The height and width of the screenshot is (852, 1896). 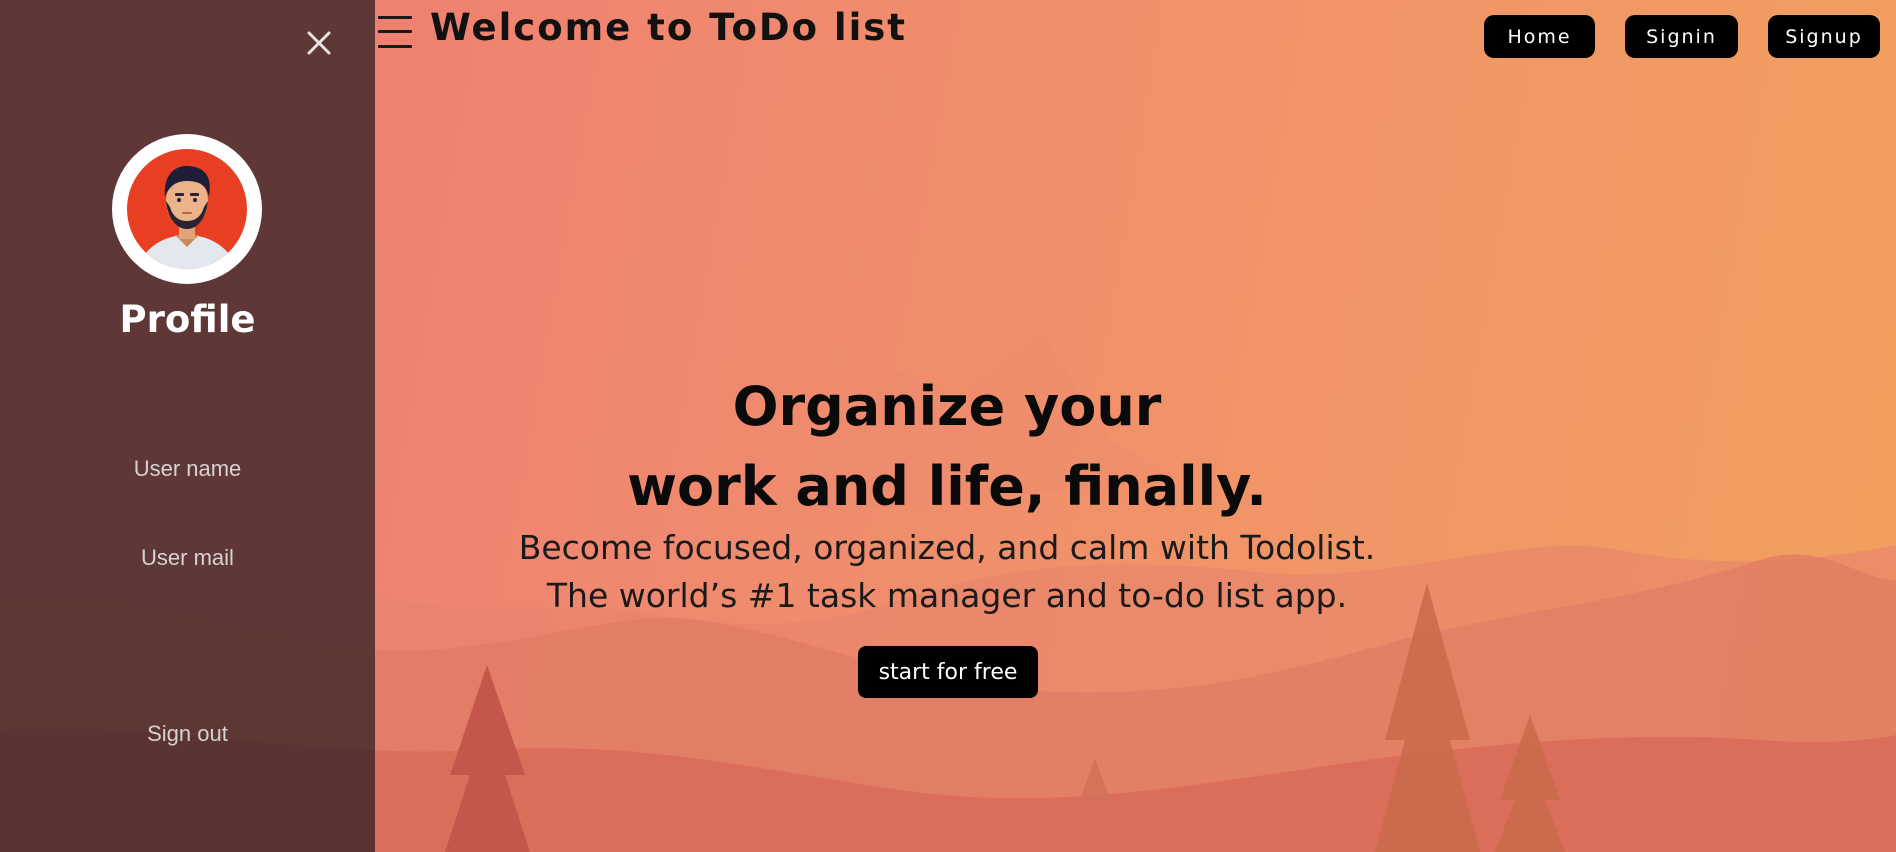 I want to click on signin-button: Signin, so click(x=1681, y=36).